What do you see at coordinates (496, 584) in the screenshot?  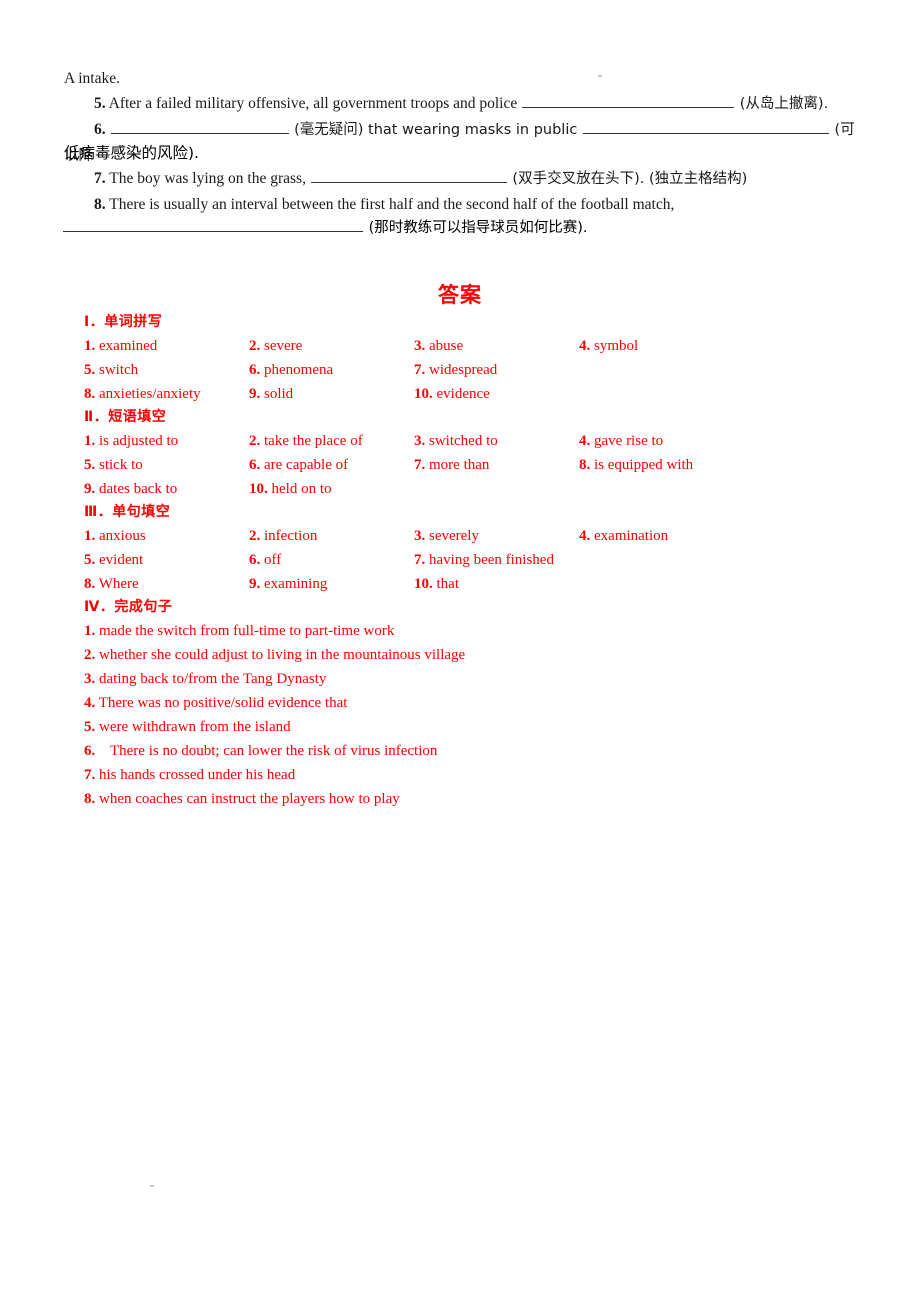 I see `answer-item: 10. that` at bounding box center [496, 584].